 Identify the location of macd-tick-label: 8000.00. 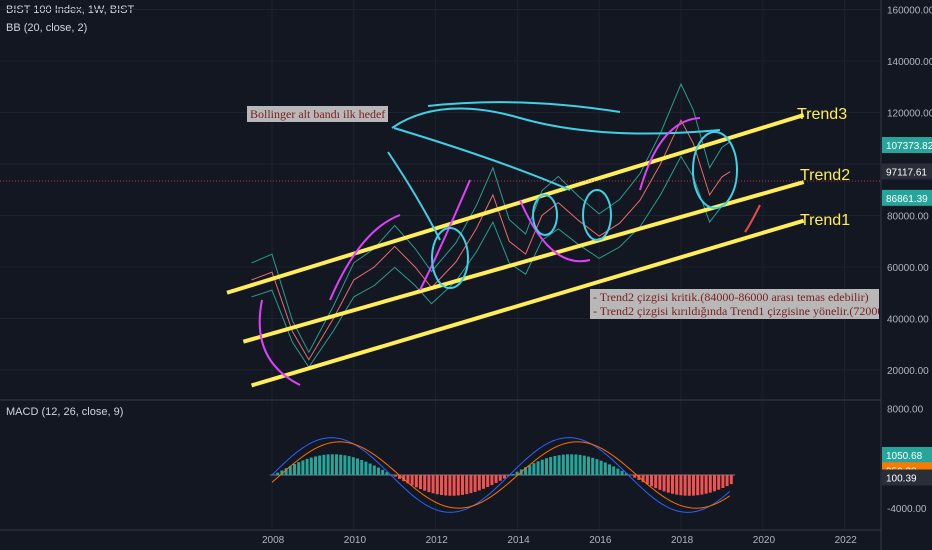
(905, 410).